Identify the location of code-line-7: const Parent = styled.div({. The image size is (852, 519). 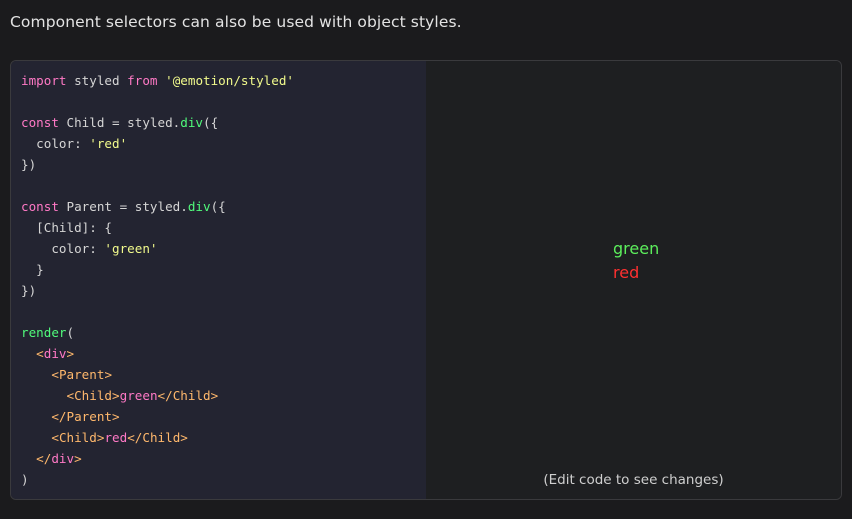
(123, 206).